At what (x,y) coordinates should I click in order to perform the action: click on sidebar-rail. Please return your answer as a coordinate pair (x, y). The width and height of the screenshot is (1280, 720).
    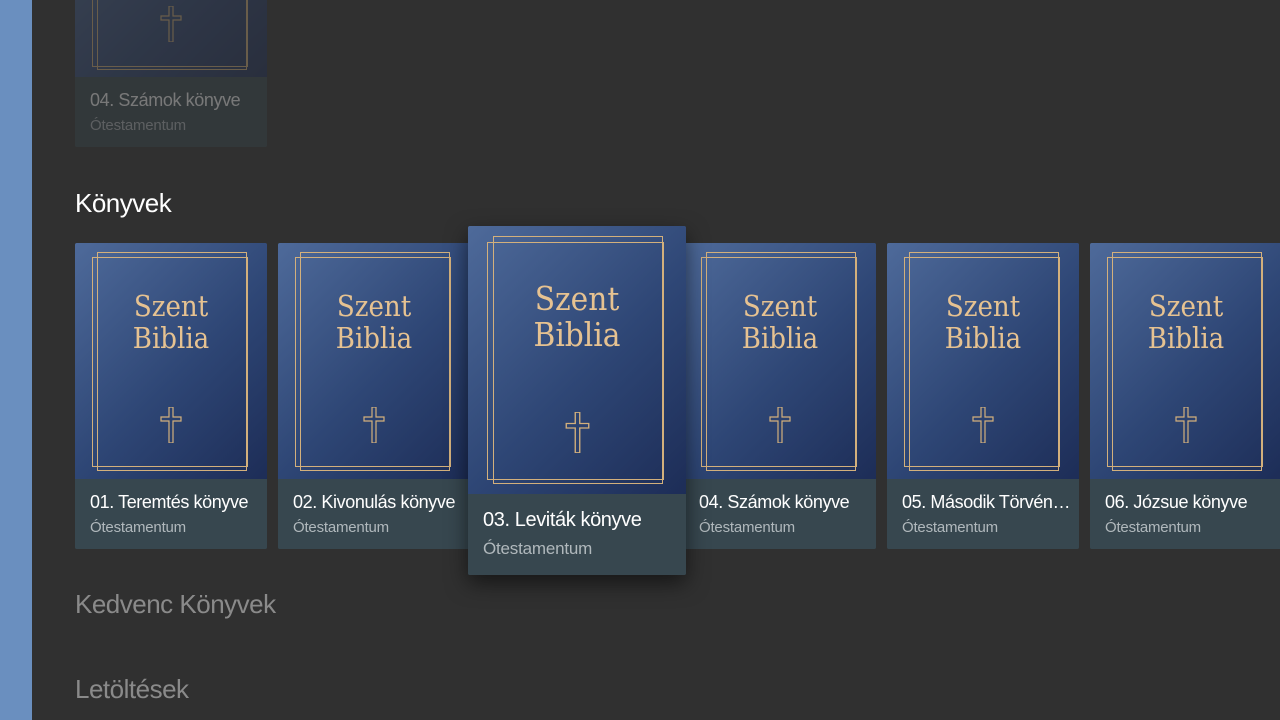
    Looking at the image, I should click on (16, 360).